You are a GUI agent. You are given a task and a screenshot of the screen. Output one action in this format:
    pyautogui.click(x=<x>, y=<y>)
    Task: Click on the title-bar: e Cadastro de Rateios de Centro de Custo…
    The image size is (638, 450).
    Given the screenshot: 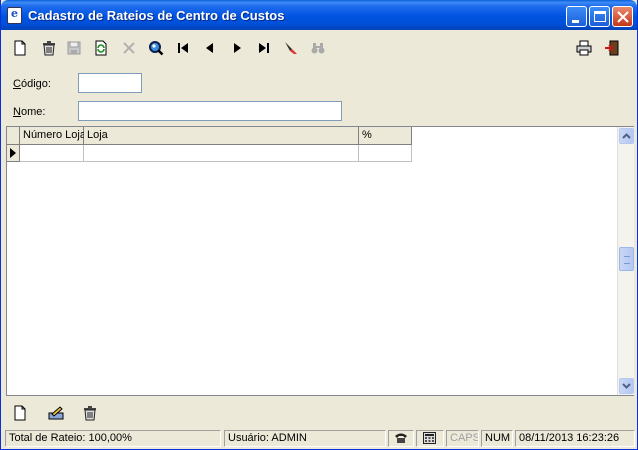 What is the action you would take?
    pyautogui.click(x=319, y=15)
    